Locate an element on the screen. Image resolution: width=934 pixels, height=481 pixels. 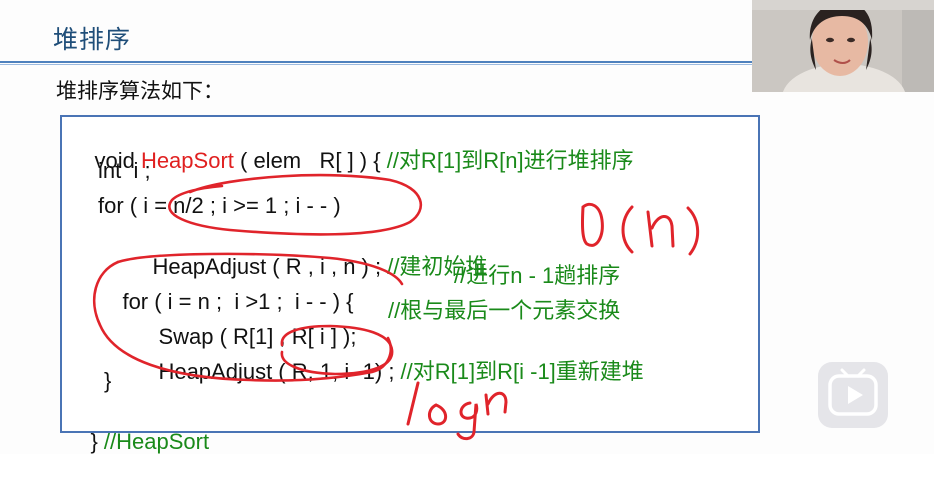
presenter-webcam is located at coordinates (843, 46).